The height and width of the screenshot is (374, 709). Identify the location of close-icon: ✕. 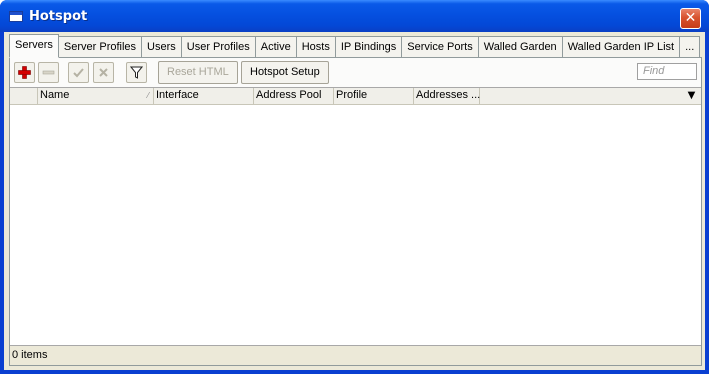
(690, 18).